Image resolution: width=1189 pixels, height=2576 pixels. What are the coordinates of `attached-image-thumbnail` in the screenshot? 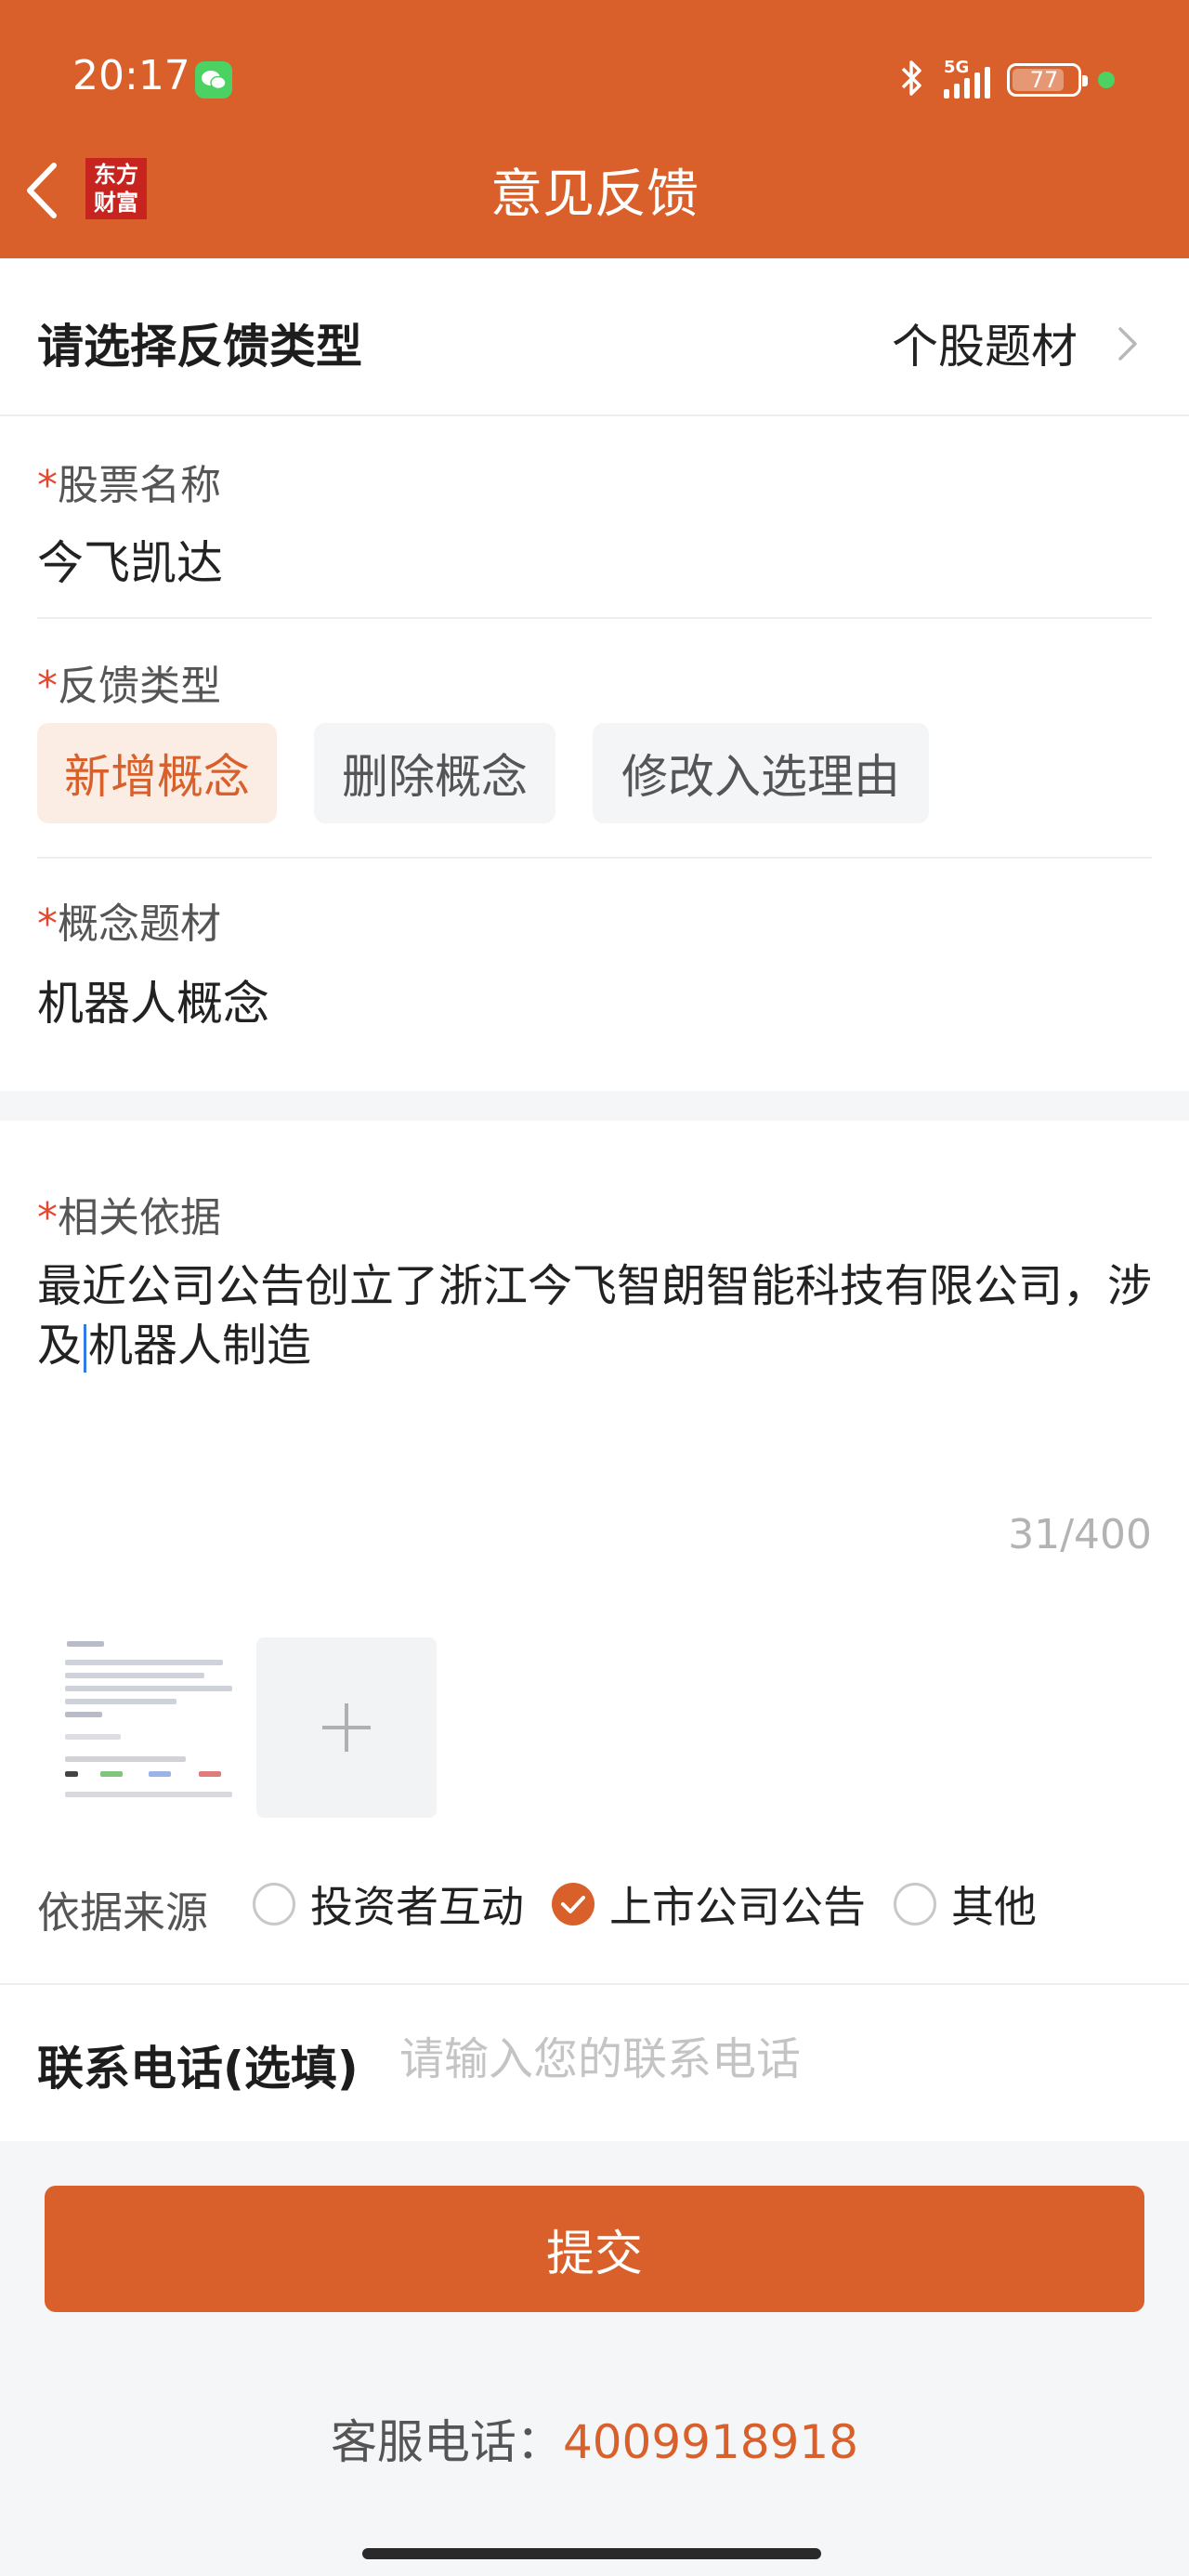 It's located at (149, 1724).